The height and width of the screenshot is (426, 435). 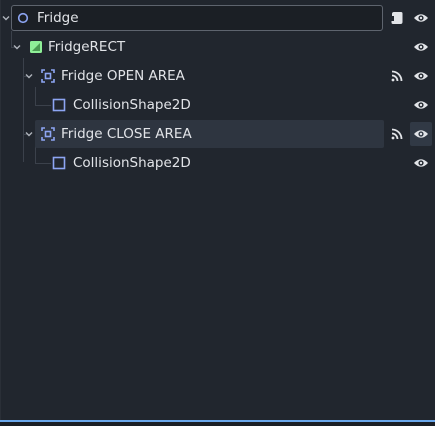 I want to click on panel-bottom-edge, so click(x=217, y=424).